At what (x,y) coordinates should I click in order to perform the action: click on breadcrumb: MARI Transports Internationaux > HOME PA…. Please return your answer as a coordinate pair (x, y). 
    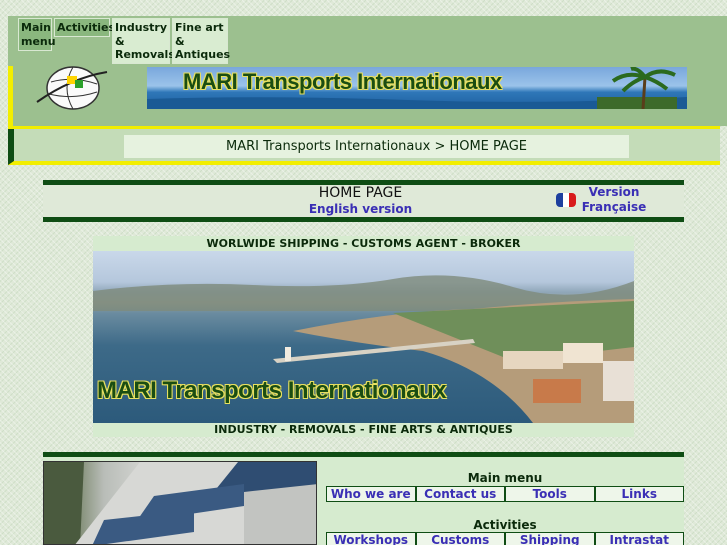
    Looking at the image, I should click on (376, 146).